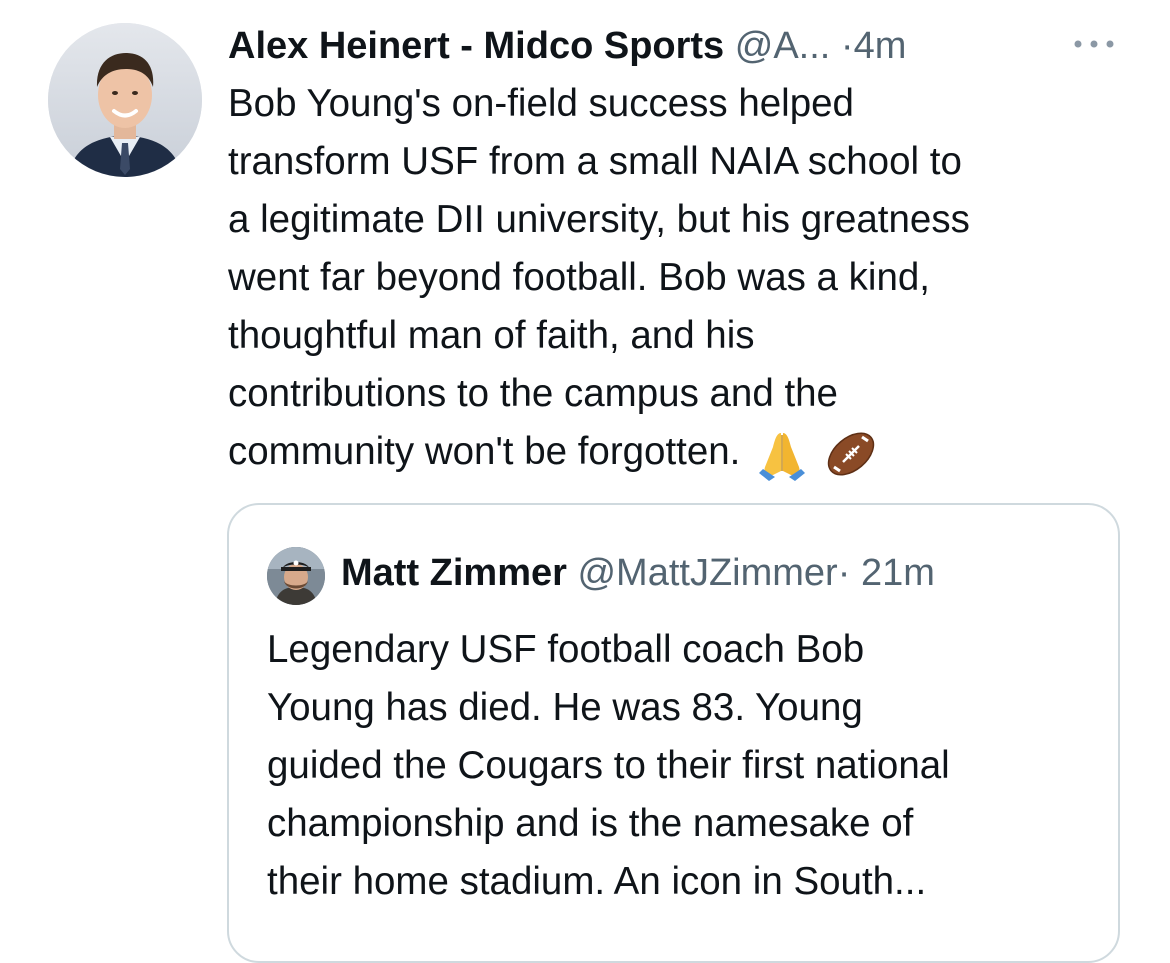  I want to click on tweet-text-line: contributions to the campus and the, so click(533, 393).